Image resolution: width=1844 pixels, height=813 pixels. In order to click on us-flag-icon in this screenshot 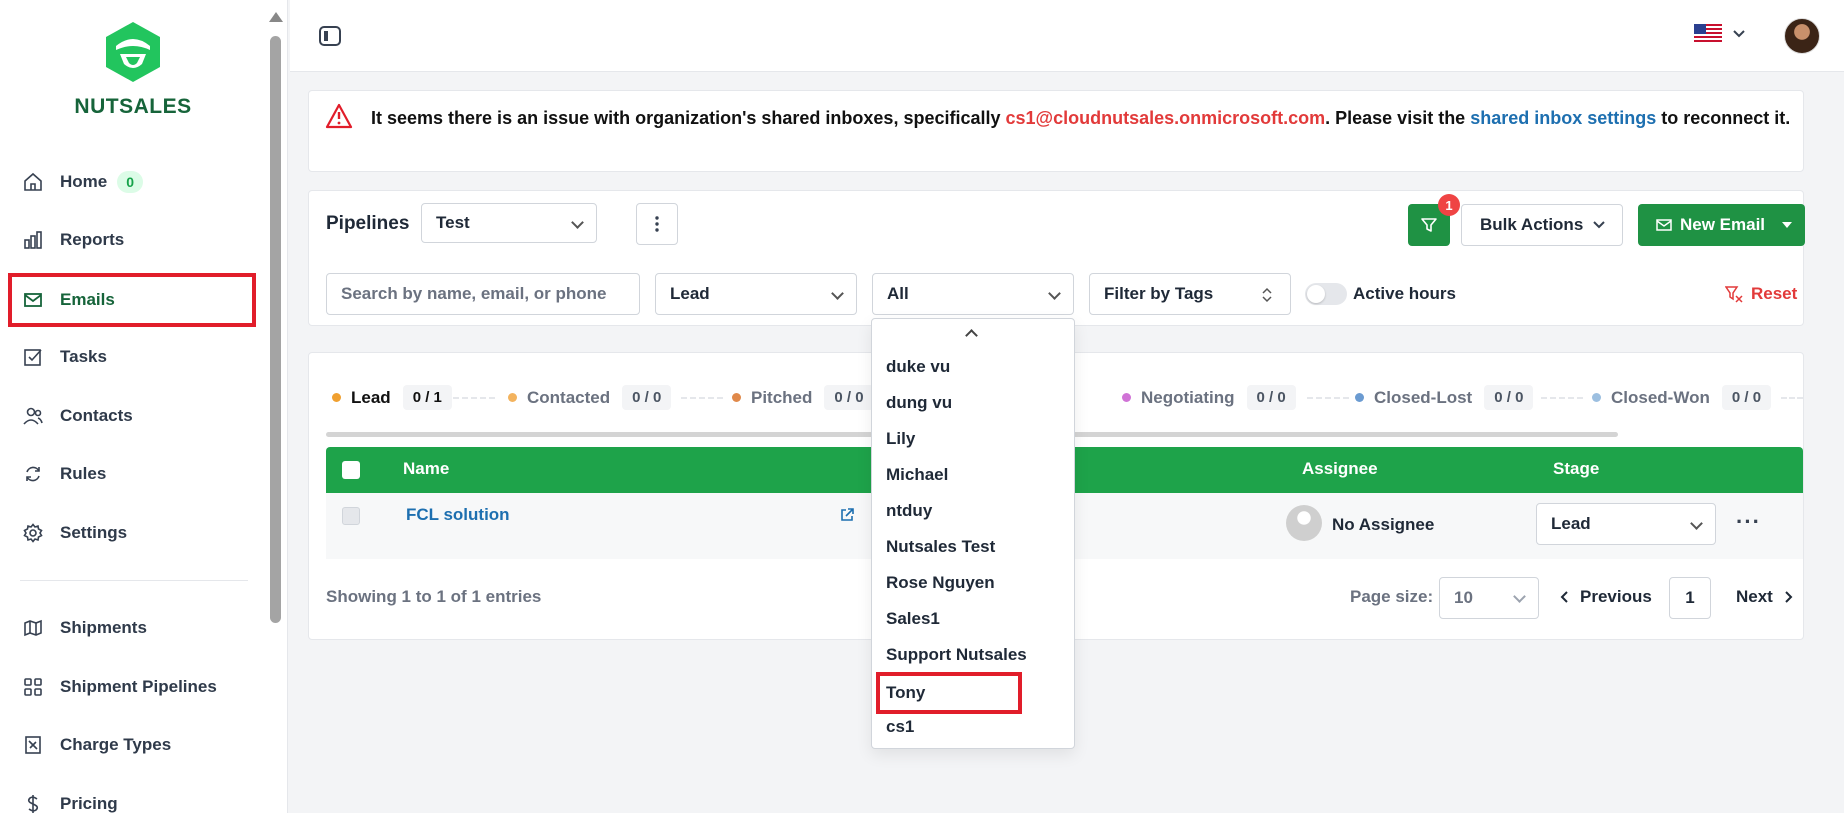, I will do `click(1708, 34)`.